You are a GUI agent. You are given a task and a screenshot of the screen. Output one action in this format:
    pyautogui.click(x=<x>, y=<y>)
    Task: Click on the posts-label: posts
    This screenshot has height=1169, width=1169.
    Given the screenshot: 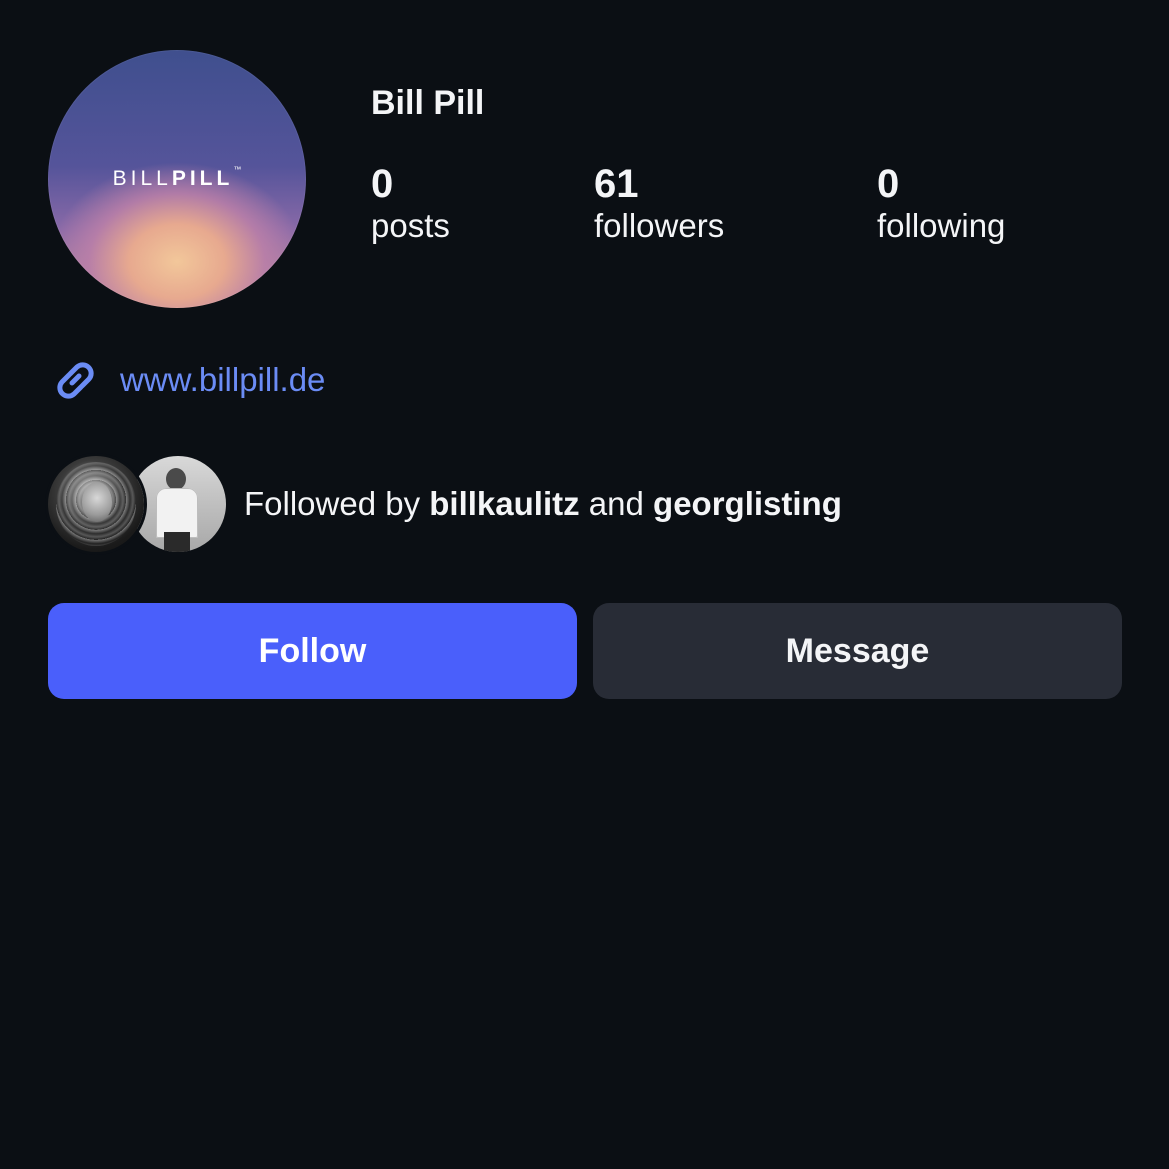 What is the action you would take?
    pyautogui.click(x=410, y=225)
    